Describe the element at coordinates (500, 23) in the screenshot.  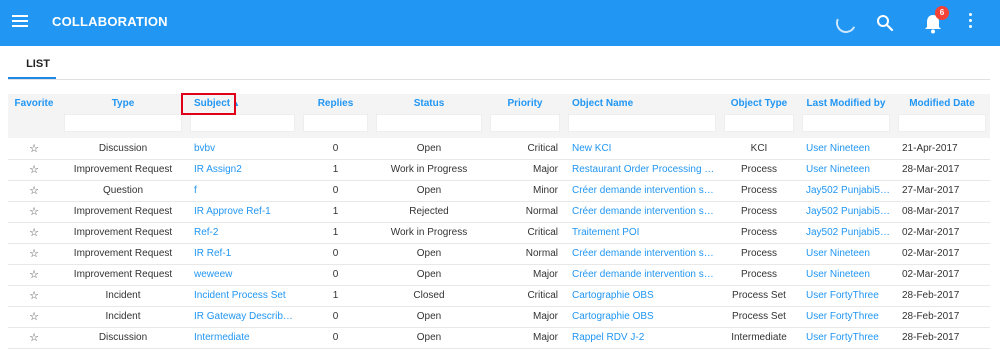
I see `app-bar: COLLABORATION 6` at that location.